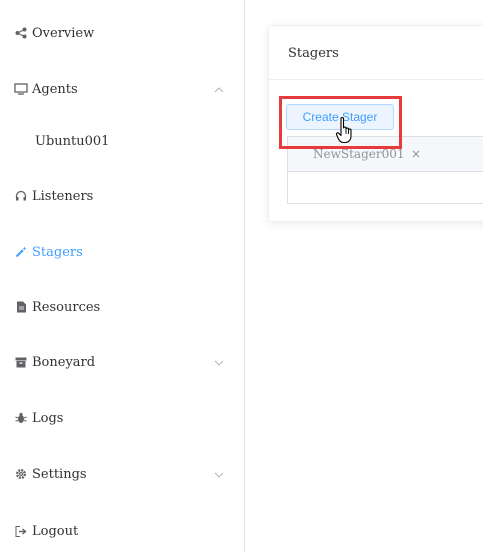 The image size is (483, 552). What do you see at coordinates (21, 252) in the screenshot?
I see `magic-wand-icon` at bounding box center [21, 252].